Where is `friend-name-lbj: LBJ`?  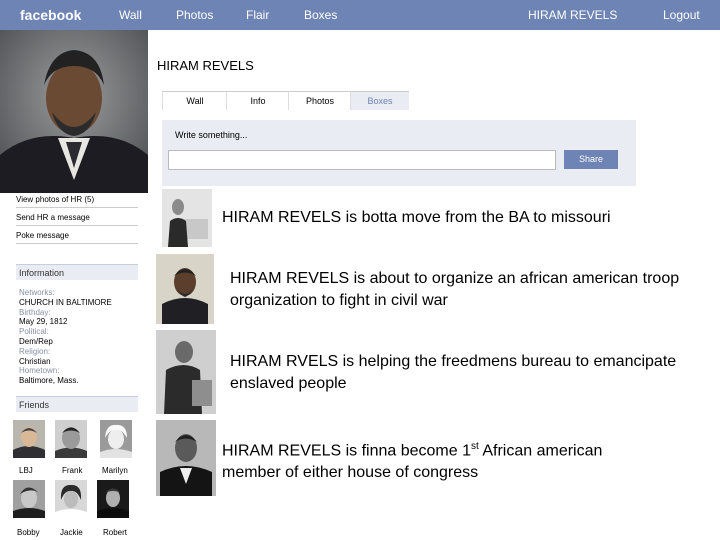
friend-name-lbj: LBJ is located at coordinates (26, 470).